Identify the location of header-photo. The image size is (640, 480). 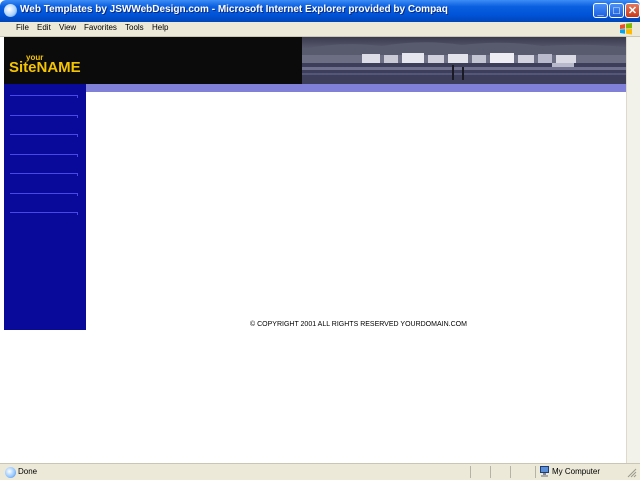
(464, 60).